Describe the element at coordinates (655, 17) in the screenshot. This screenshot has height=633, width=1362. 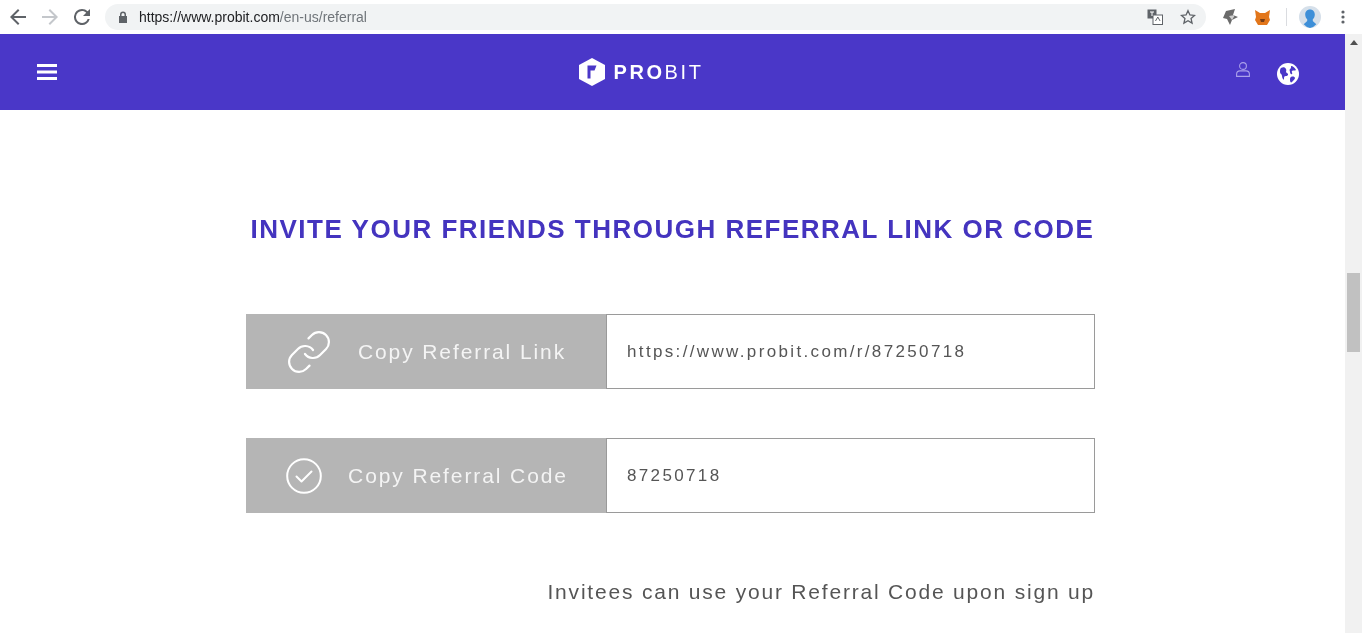
I see `address-bar: https://www.probit.com/en-us/referral` at that location.